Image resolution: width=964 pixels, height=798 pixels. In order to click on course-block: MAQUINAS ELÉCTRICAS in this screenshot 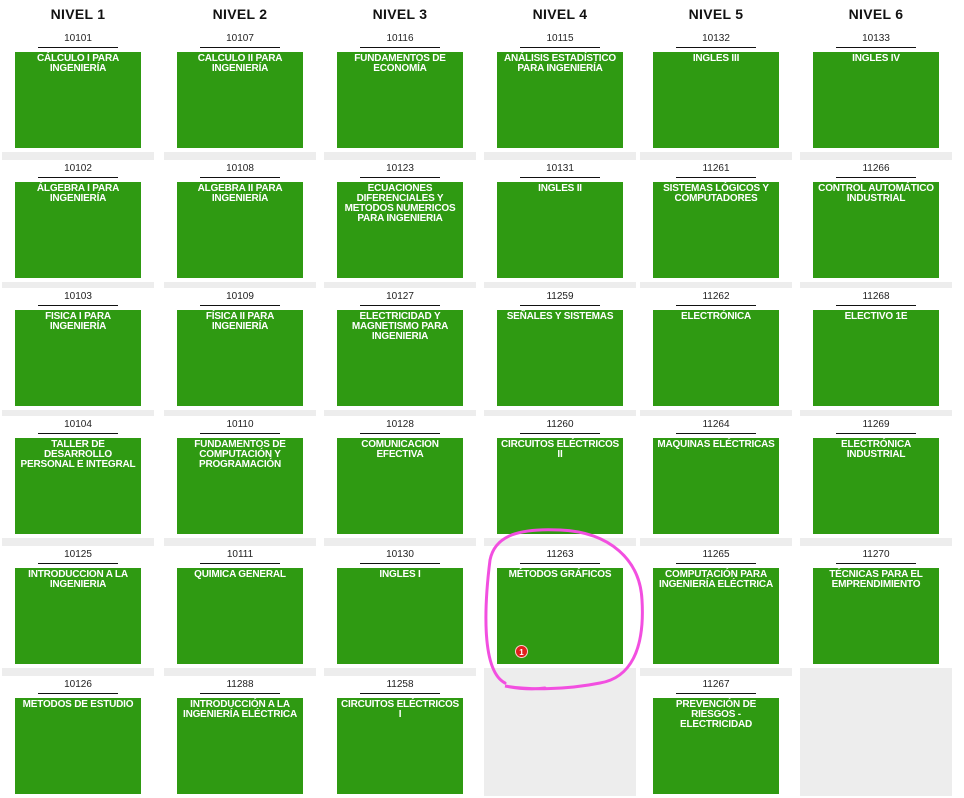, I will do `click(716, 486)`.